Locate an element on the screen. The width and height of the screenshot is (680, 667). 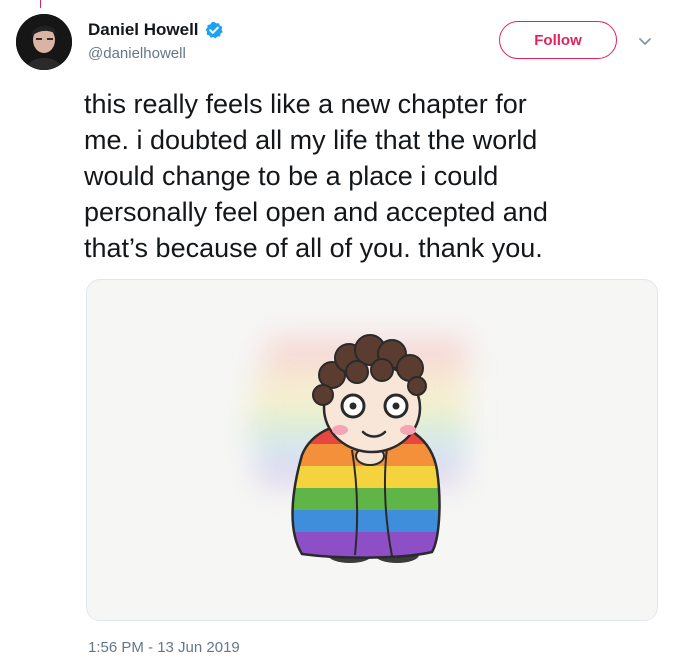
cartoon-rainbow-blanket-illustration is located at coordinates (357, 448).